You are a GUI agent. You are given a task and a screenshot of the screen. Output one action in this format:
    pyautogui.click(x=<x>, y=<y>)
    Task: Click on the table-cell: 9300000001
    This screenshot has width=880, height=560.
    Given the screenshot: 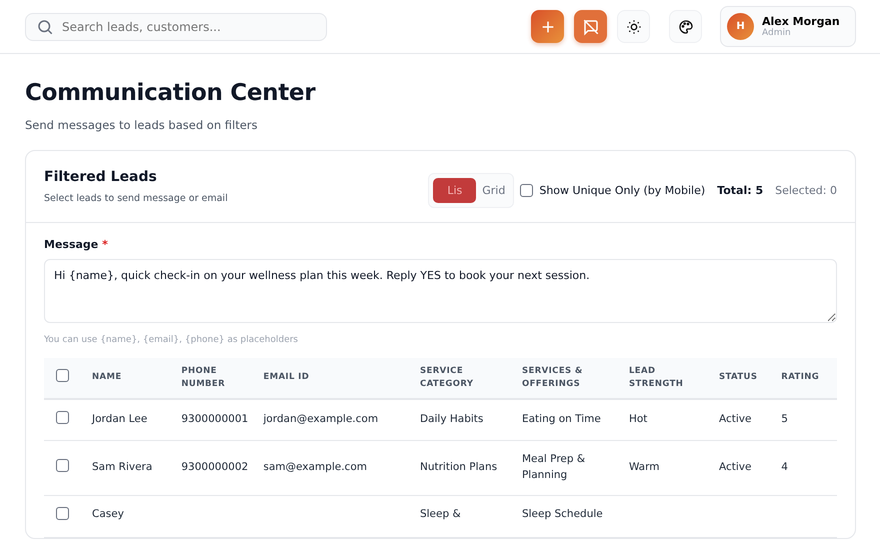 What is the action you would take?
    pyautogui.click(x=214, y=419)
    